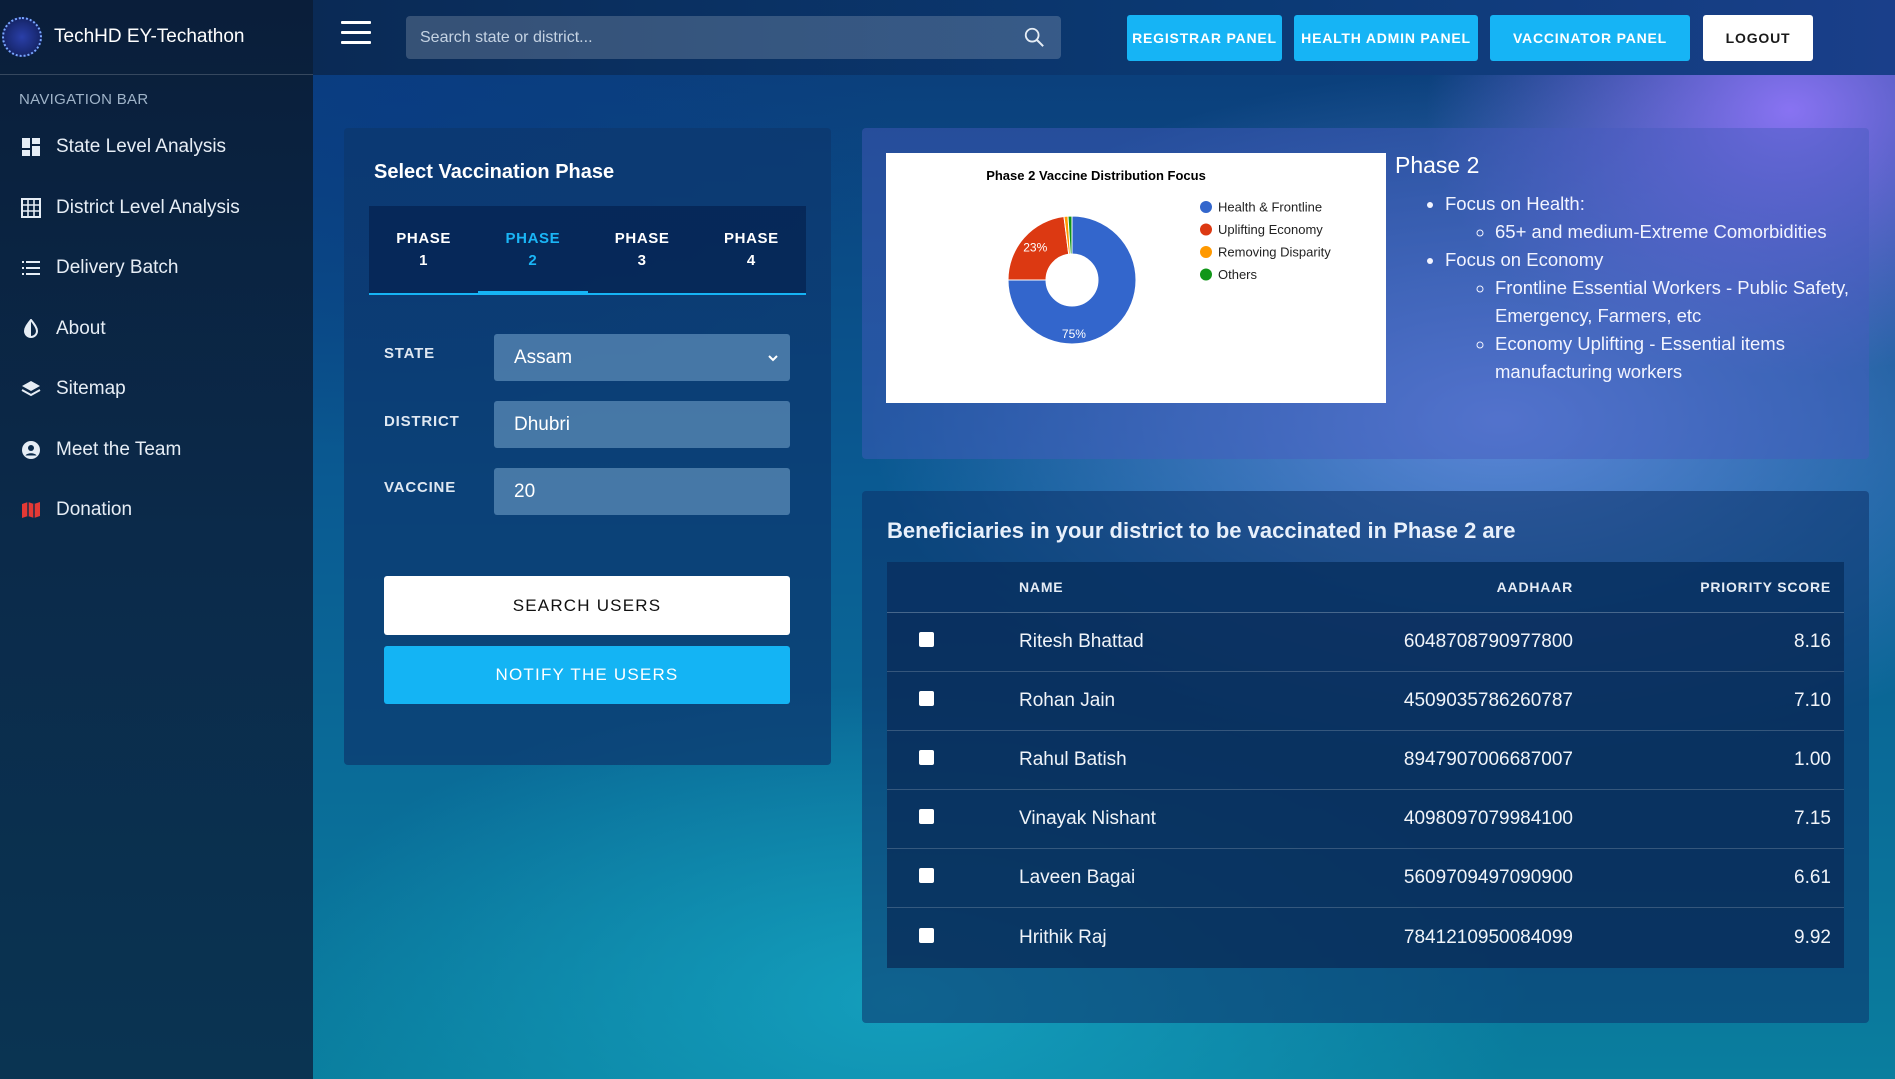 The width and height of the screenshot is (1895, 1079). What do you see at coordinates (81, 328) in the screenshot?
I see `sidebar-item-label: About` at bounding box center [81, 328].